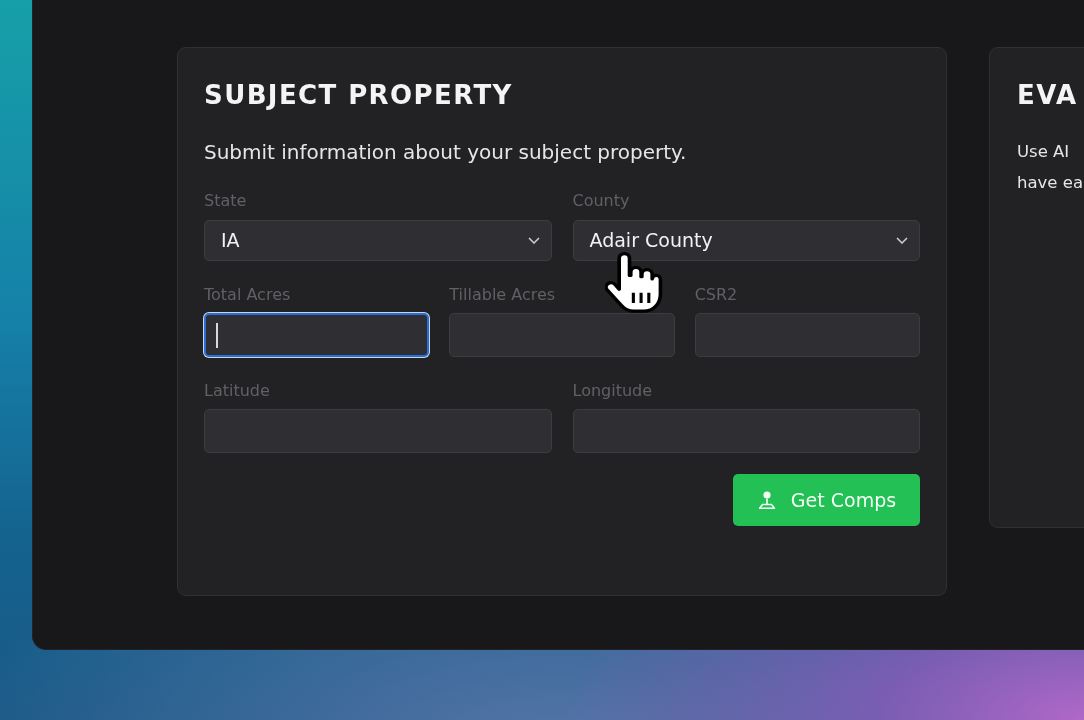 The image size is (1084, 720). Describe the element at coordinates (1048, 95) in the screenshot. I see `panel-title: EVA` at that location.